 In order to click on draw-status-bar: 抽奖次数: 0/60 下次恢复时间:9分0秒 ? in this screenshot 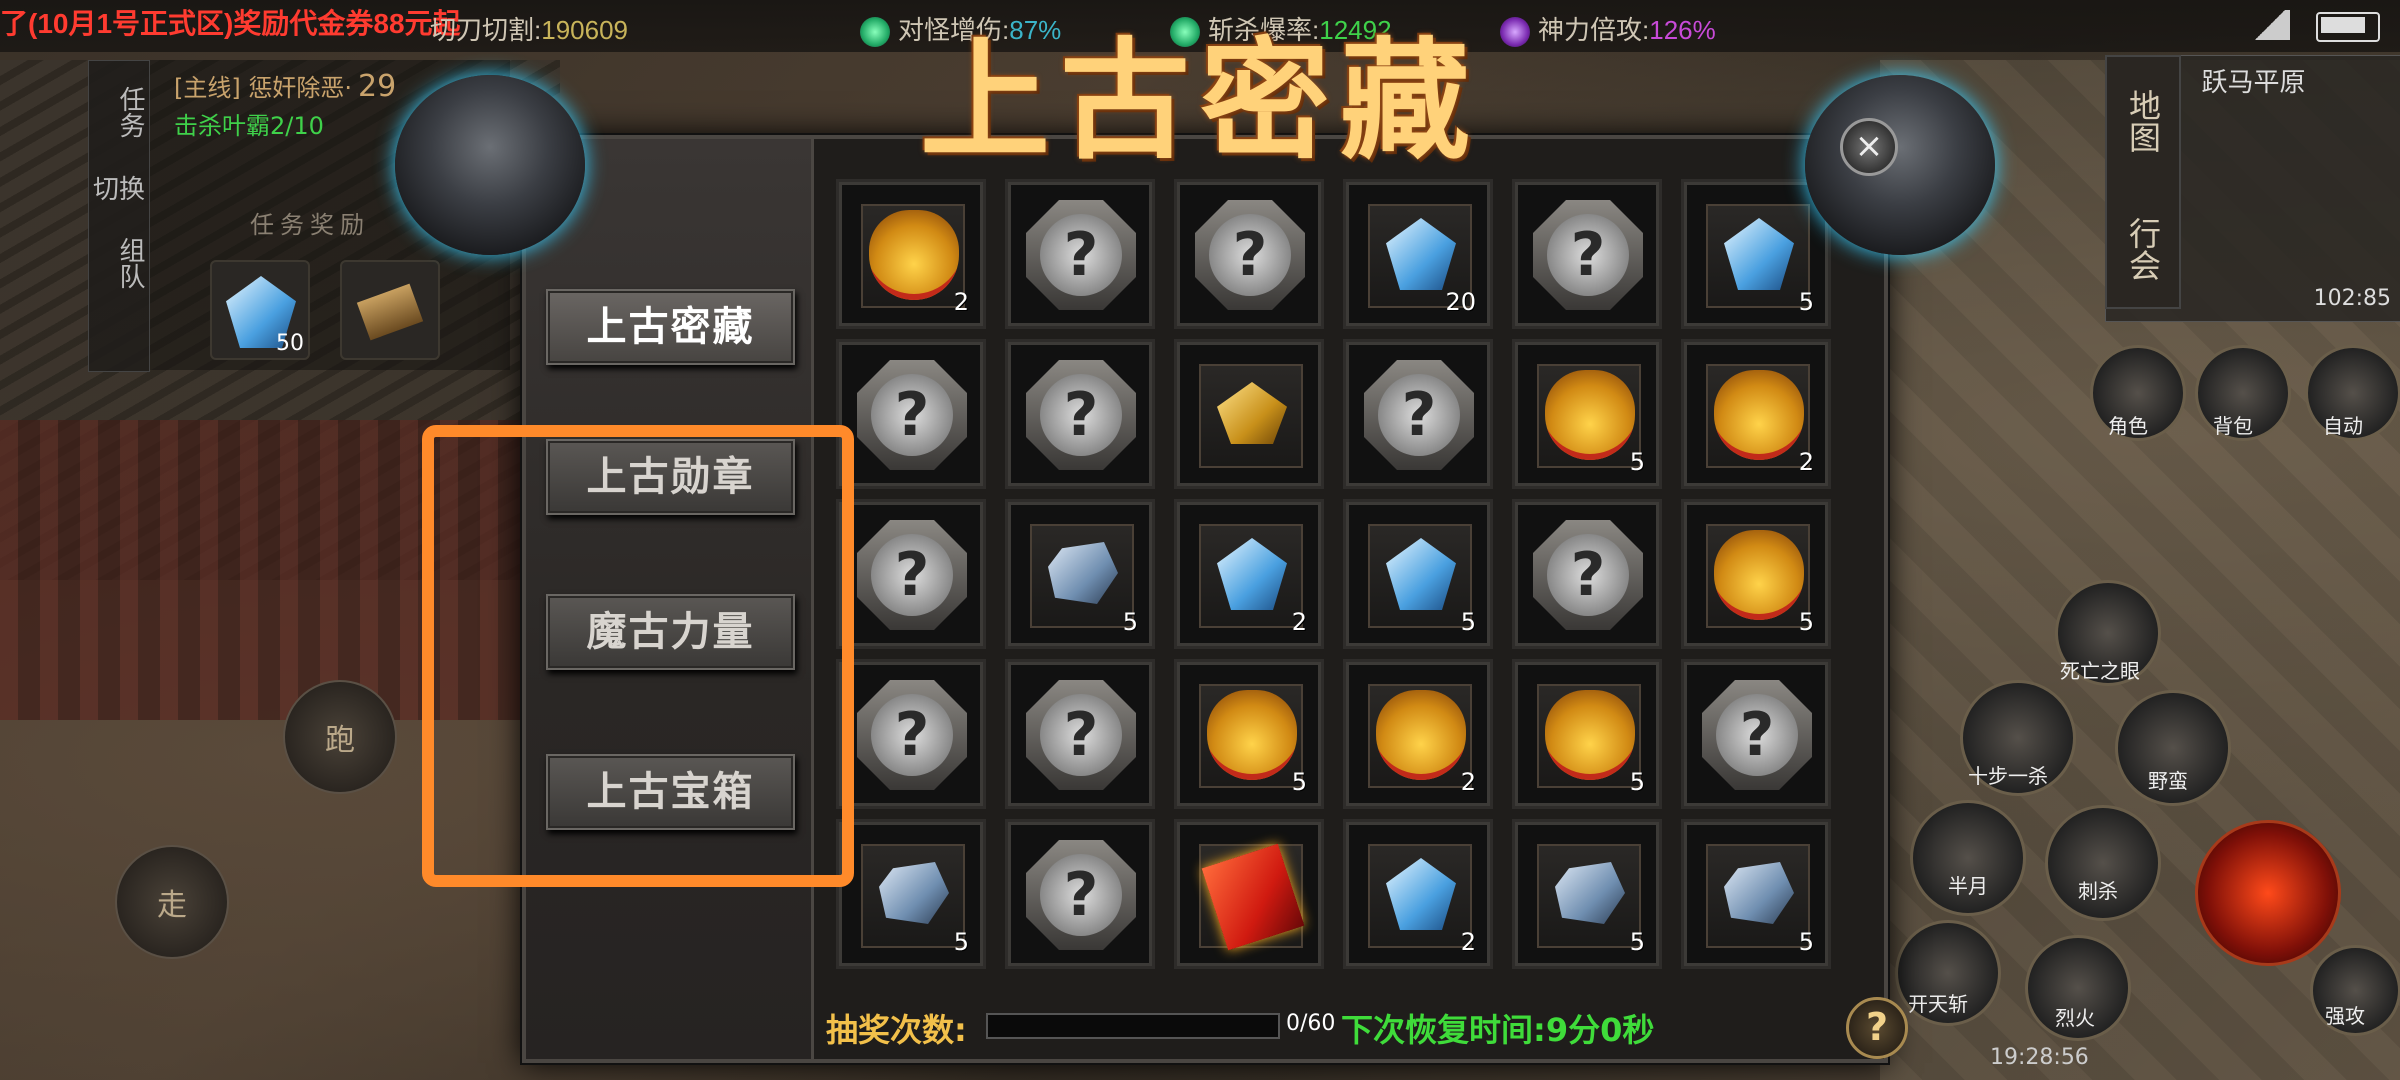, I will do `click(1362, 1028)`.